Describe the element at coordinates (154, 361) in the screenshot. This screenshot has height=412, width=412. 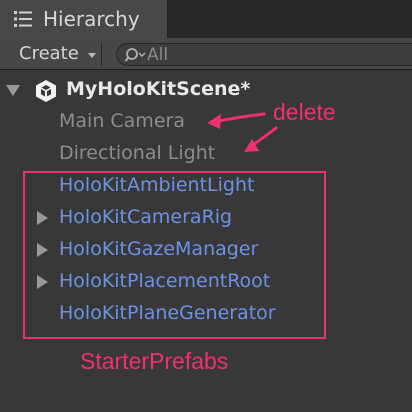
I see `starter-prefabs-annotation: StarterPrefabs` at that location.